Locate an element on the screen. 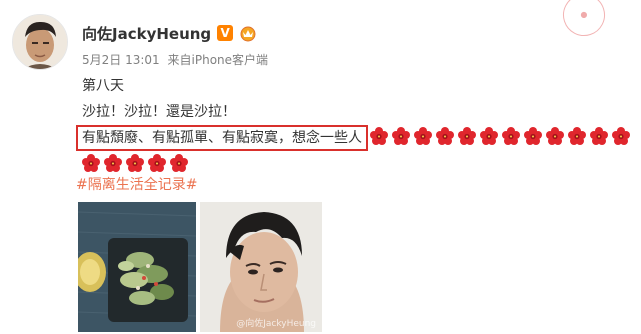 Image resolution: width=641 pixels, height=334 pixels. post-meta: 5月2日 13:01 来自iPhone客户端 is located at coordinates (175, 59).